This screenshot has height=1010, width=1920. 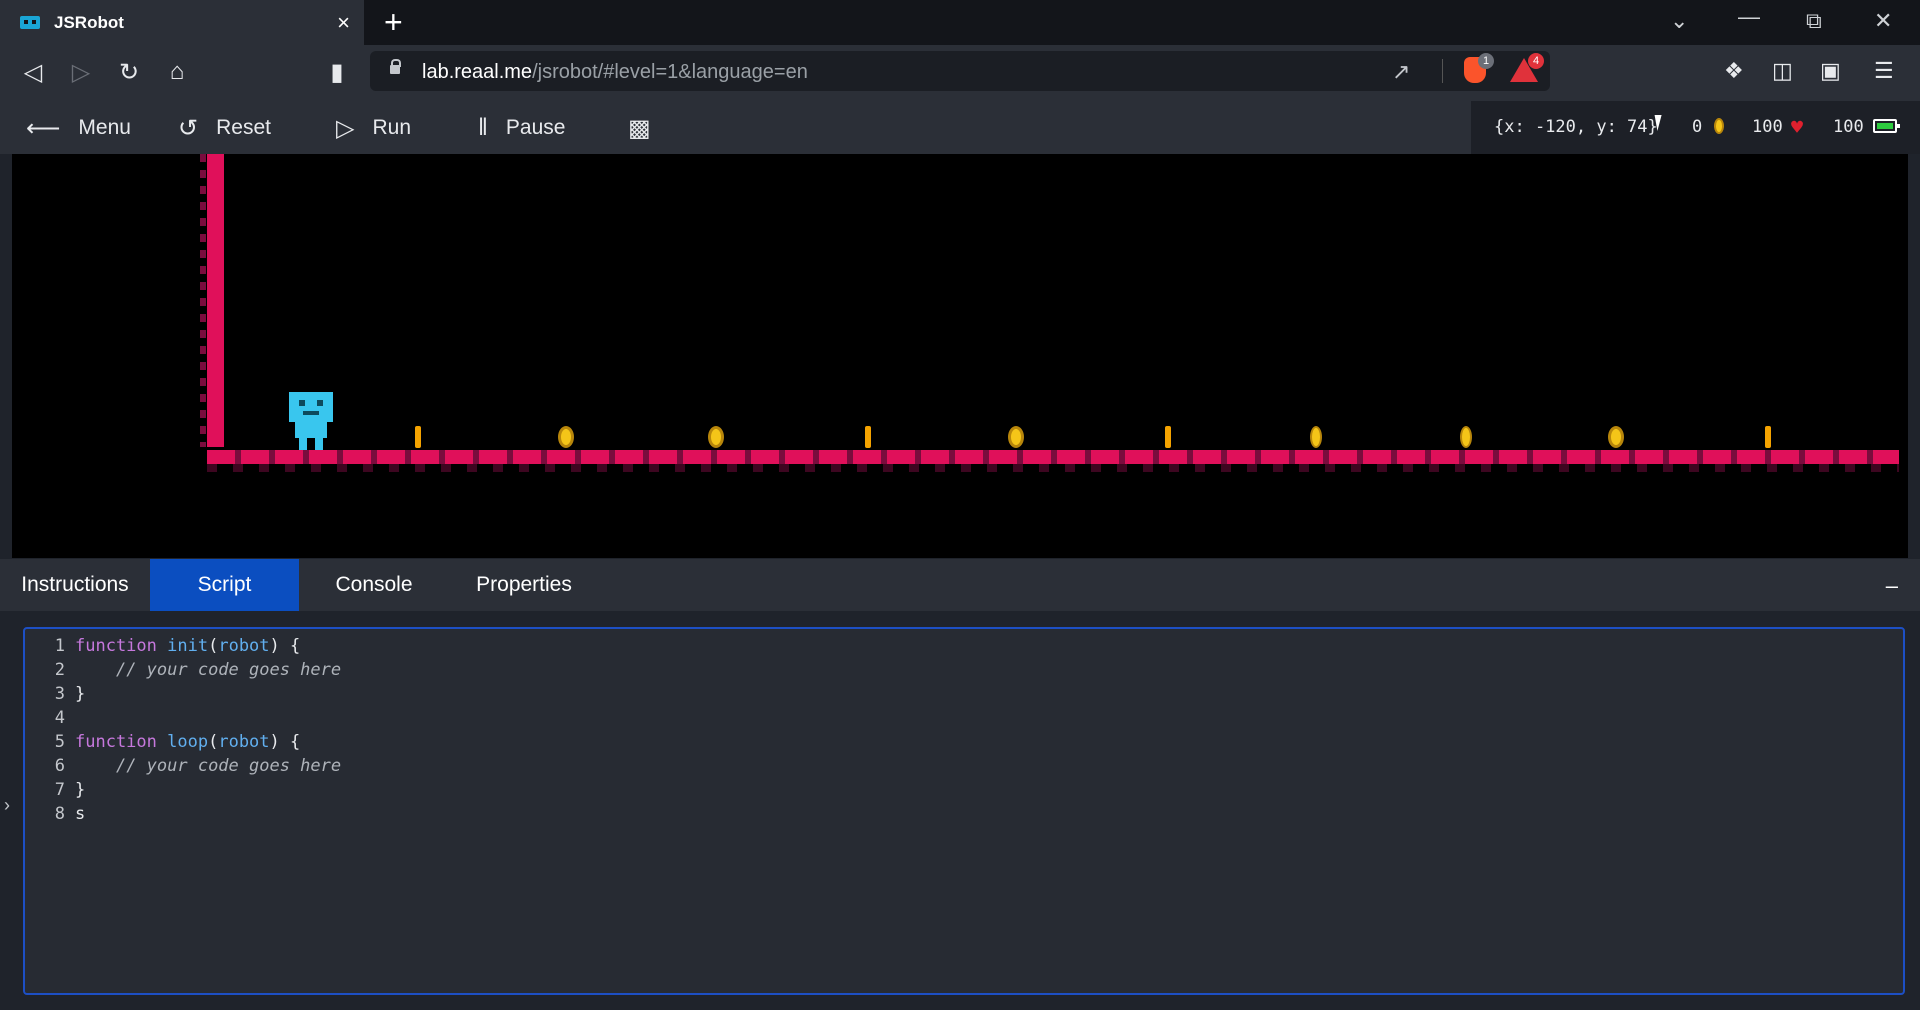 I want to click on coordinates-readout: {x: -120, y: 74}, so click(x=1576, y=127).